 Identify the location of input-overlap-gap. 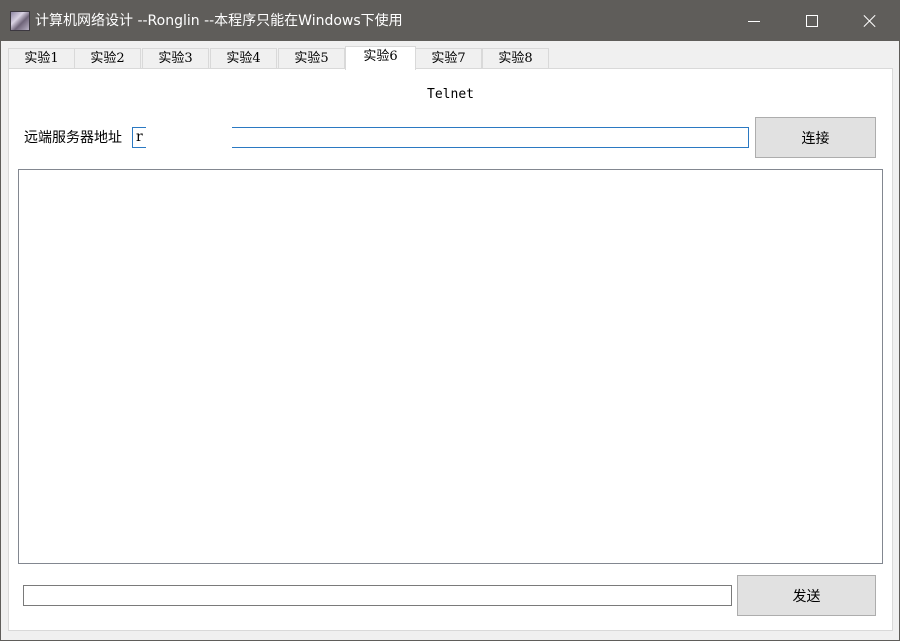
(189, 137).